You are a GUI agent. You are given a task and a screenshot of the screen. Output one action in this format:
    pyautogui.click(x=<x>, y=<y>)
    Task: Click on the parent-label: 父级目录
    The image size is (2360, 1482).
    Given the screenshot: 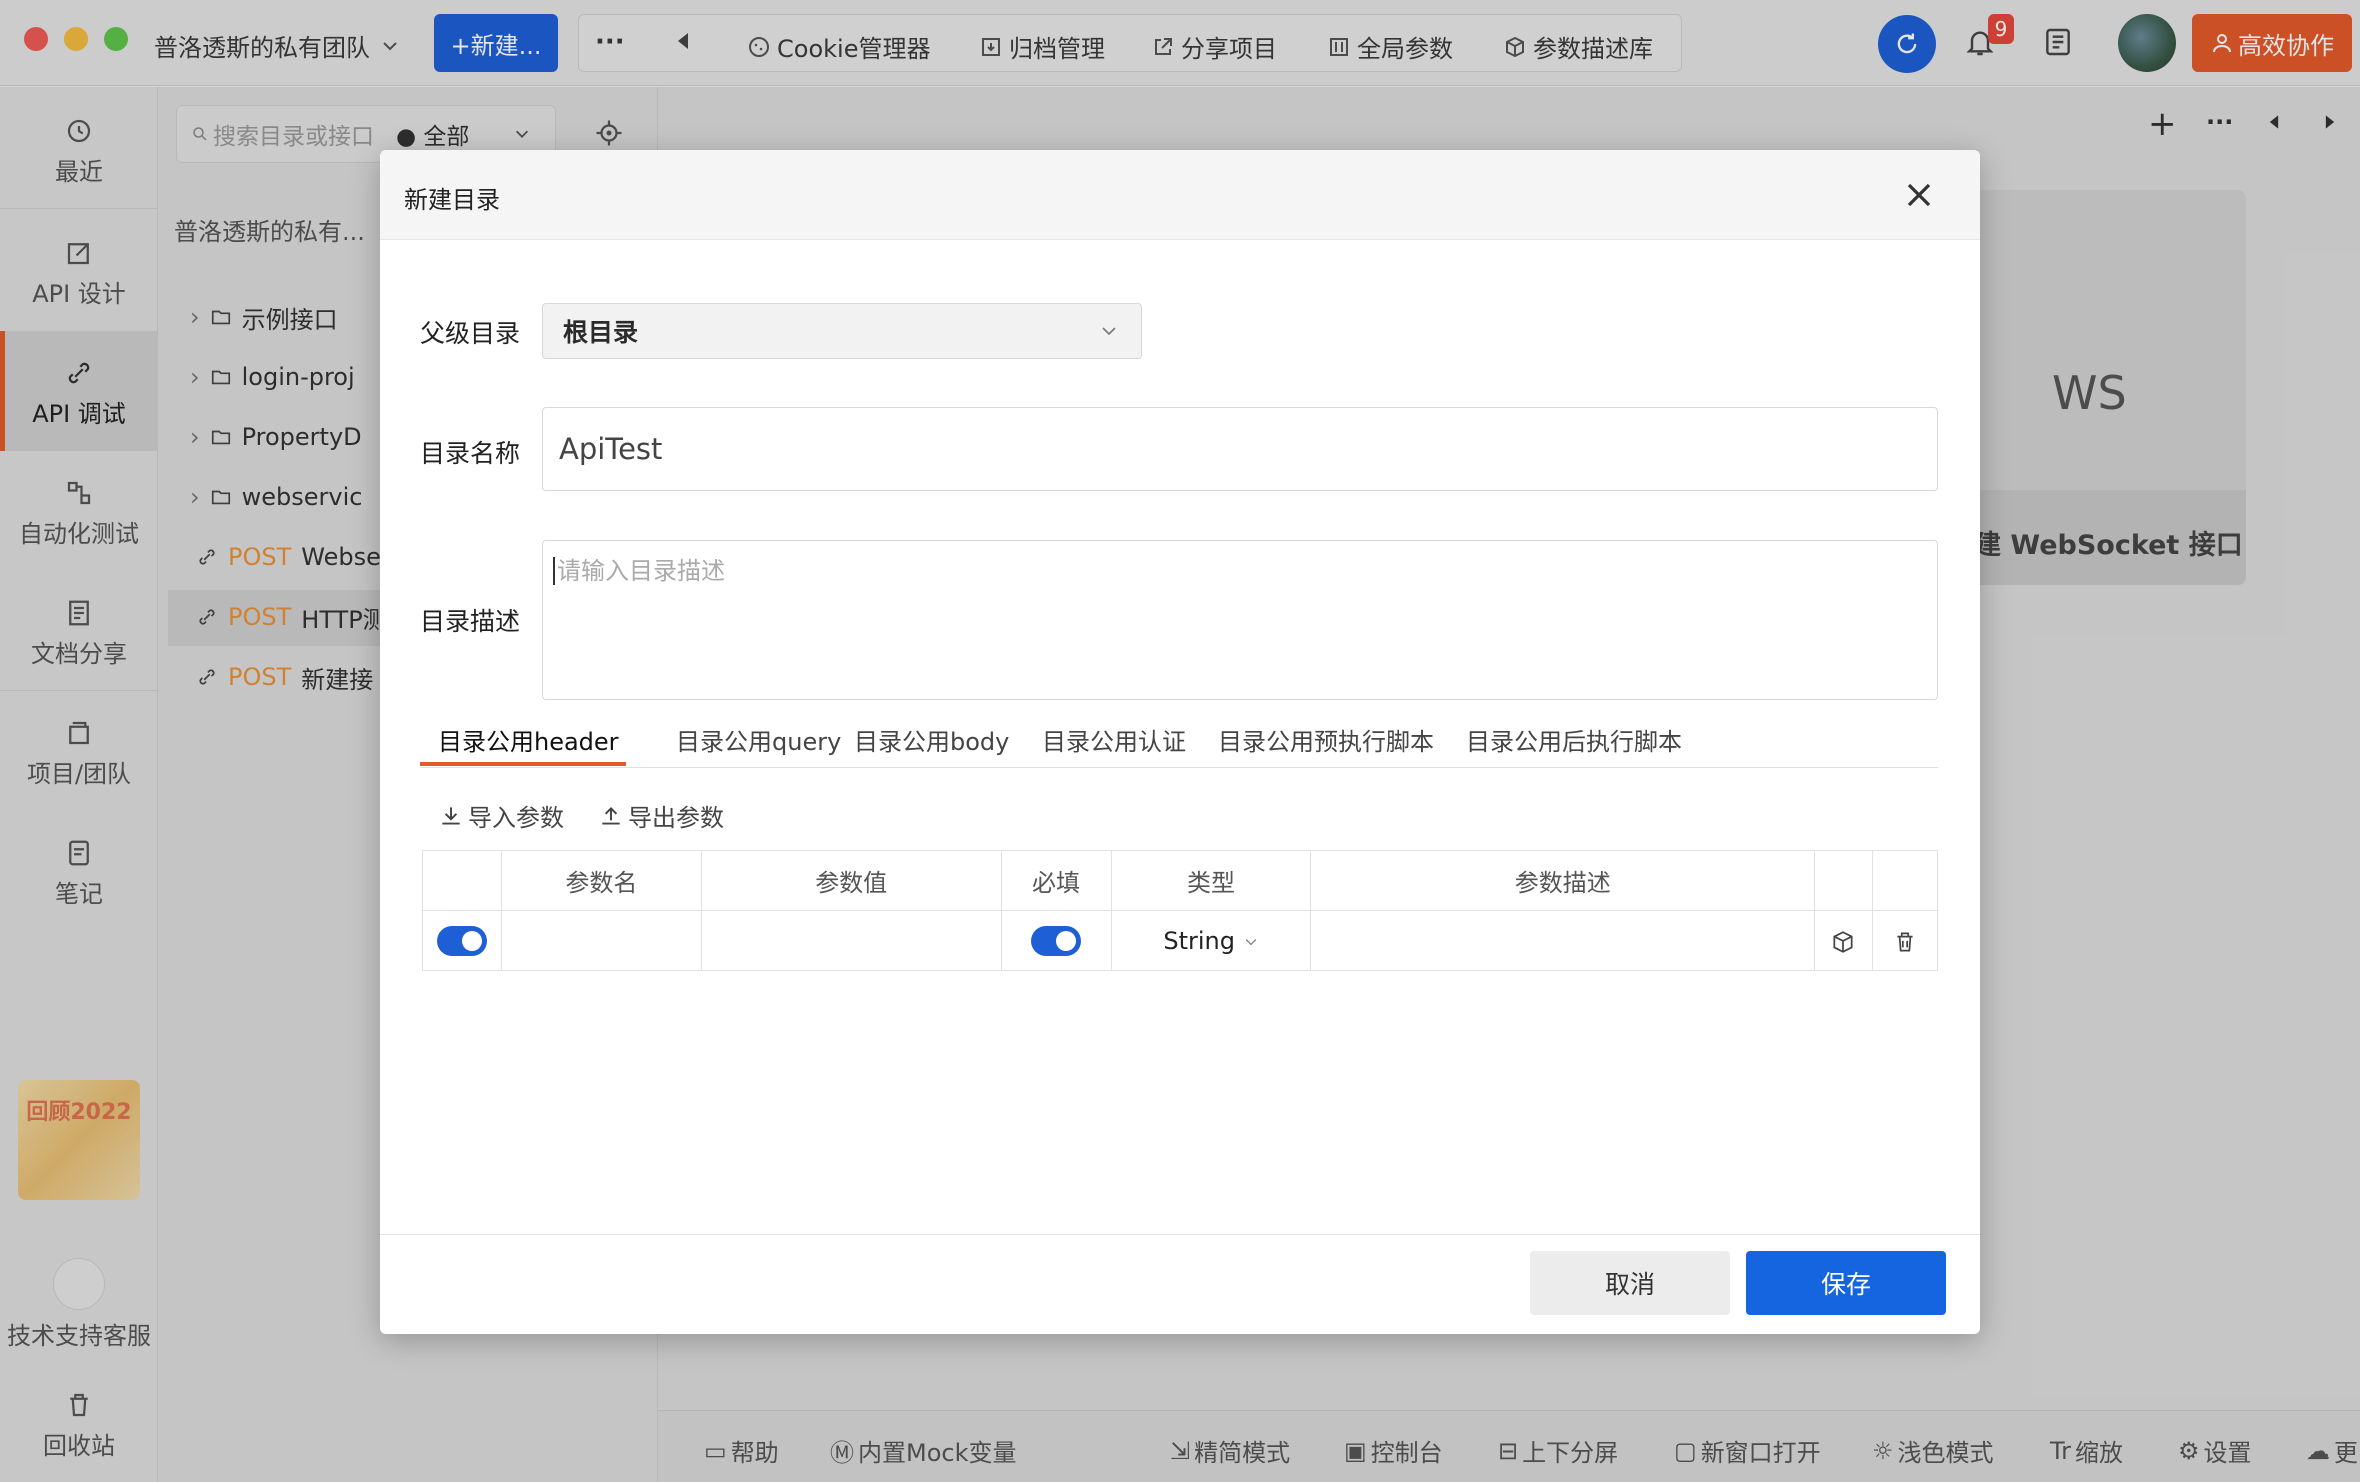 What is the action you would take?
    pyautogui.click(x=470, y=333)
    